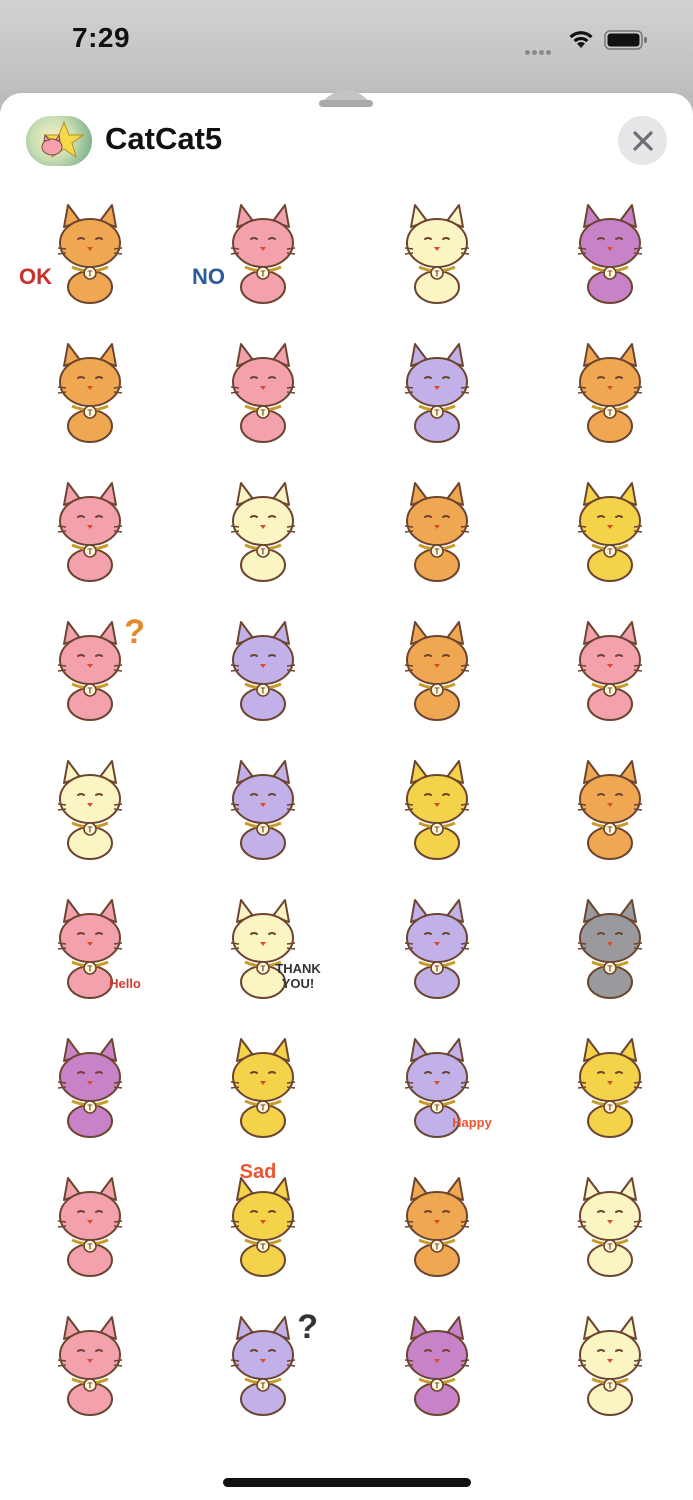  What do you see at coordinates (605, 1226) in the screenshot?
I see `sticker-32: T` at bounding box center [605, 1226].